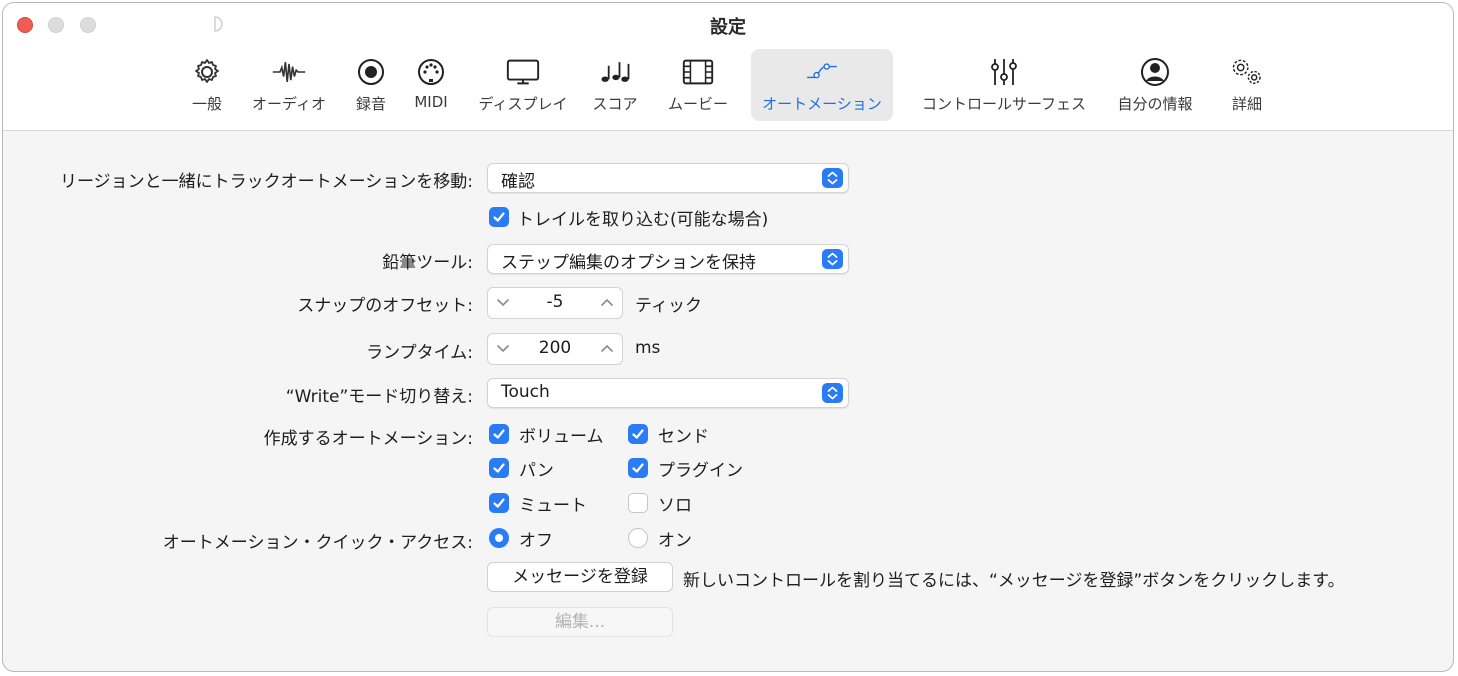 The height and width of the screenshot is (676, 1458). I want to click on include-trails-checkbox, so click(499, 217).